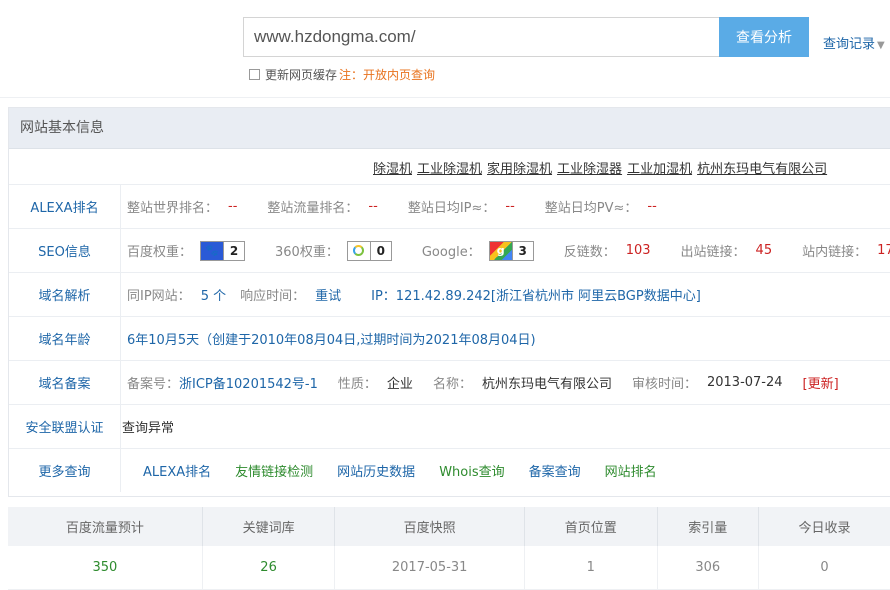  Describe the element at coordinates (269, 568) in the screenshot. I see `keyword-count-value: 26` at that location.